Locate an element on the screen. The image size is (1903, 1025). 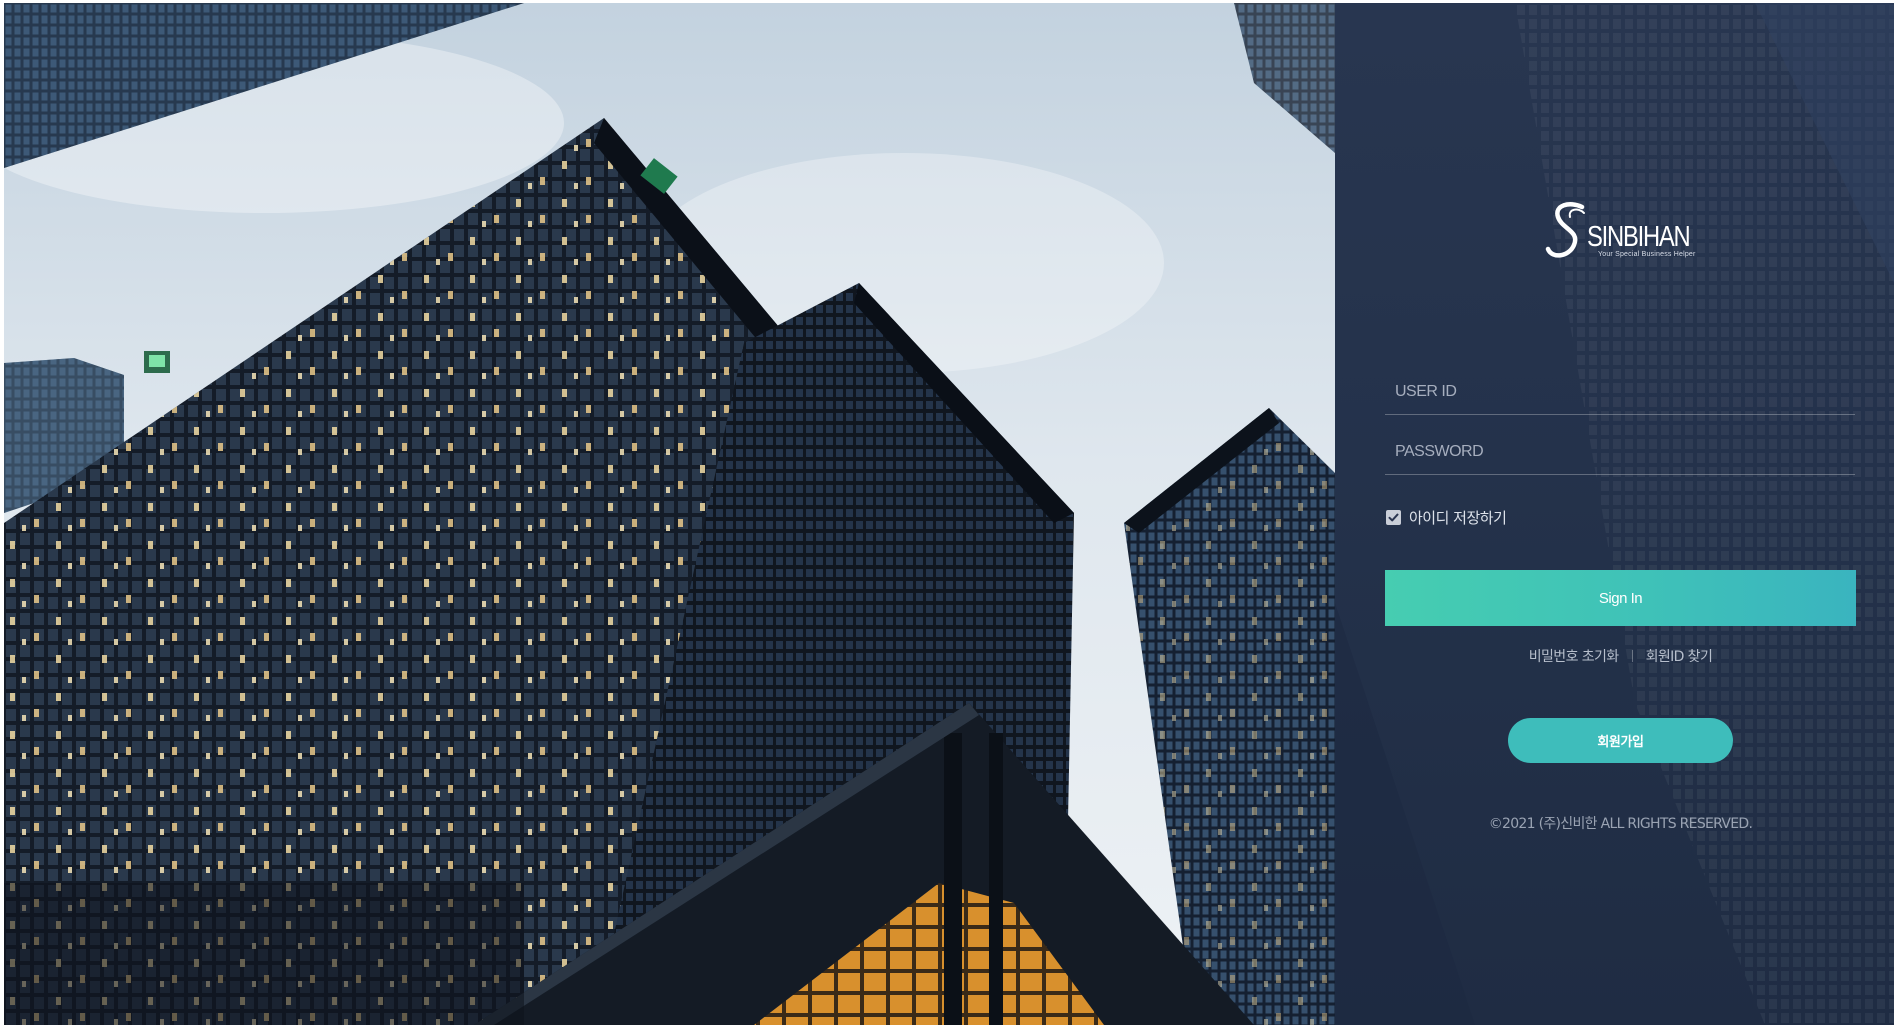
brand-tagline: Your Special Business Helper is located at coordinates (1647, 254).